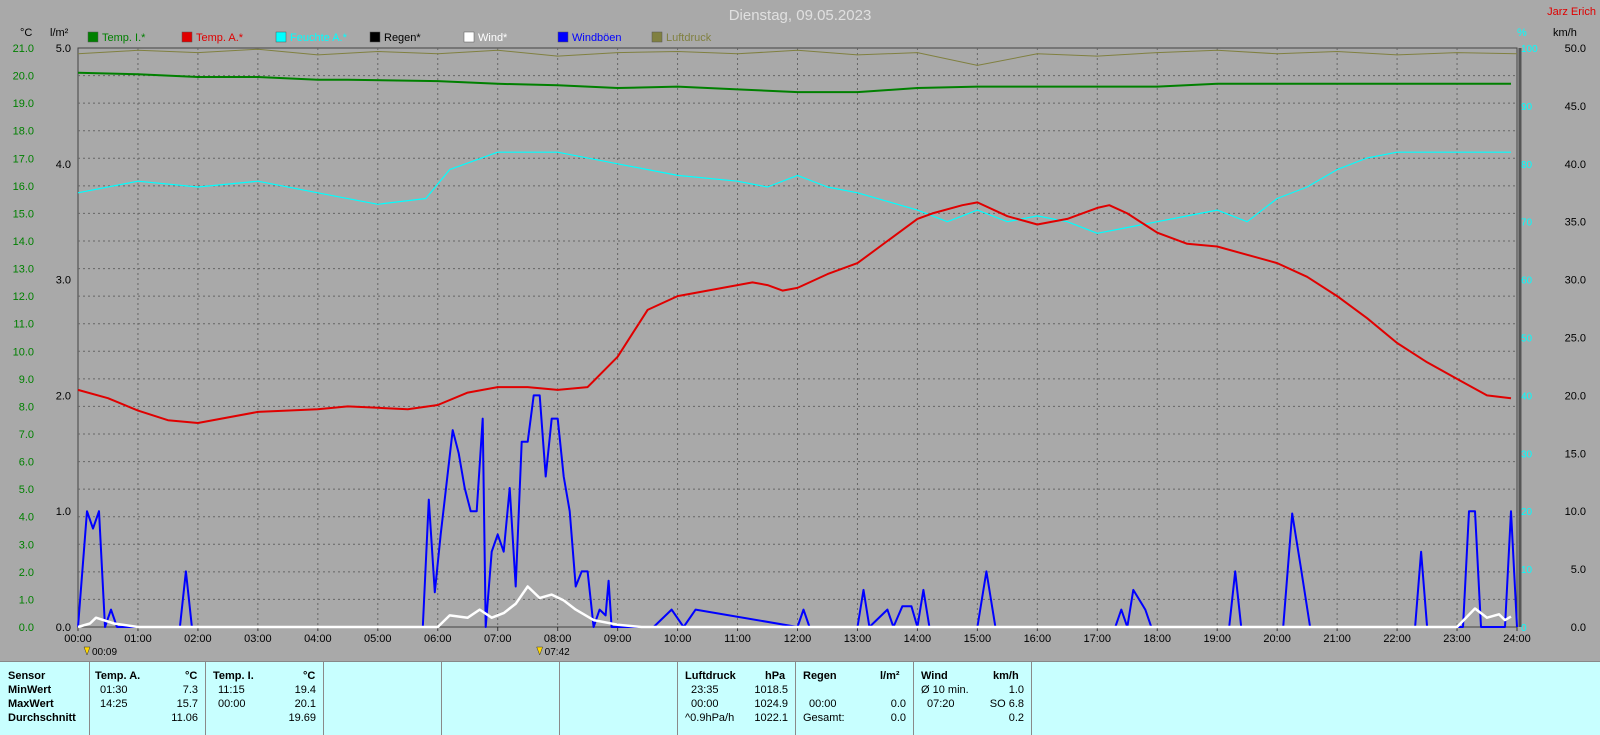  I want to click on temp-tick-label: 20.0, so click(23, 77).